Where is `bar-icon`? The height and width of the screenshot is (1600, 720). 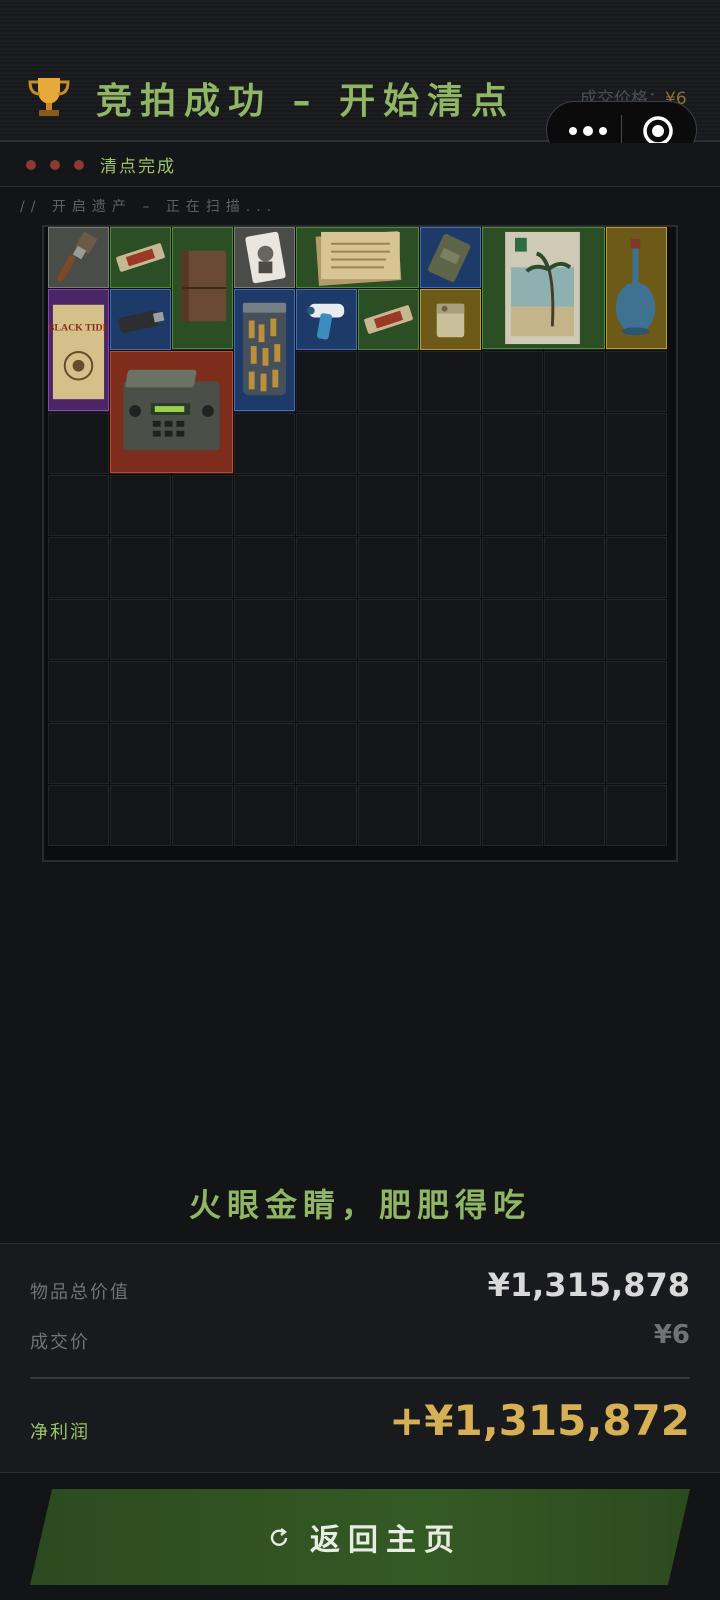
bar-icon is located at coordinates (140, 257).